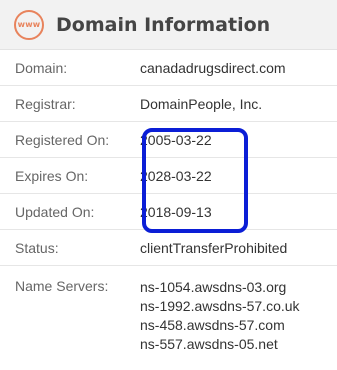 This screenshot has height=370, width=337. I want to click on updated-on-label: Updated On:, so click(55, 211).